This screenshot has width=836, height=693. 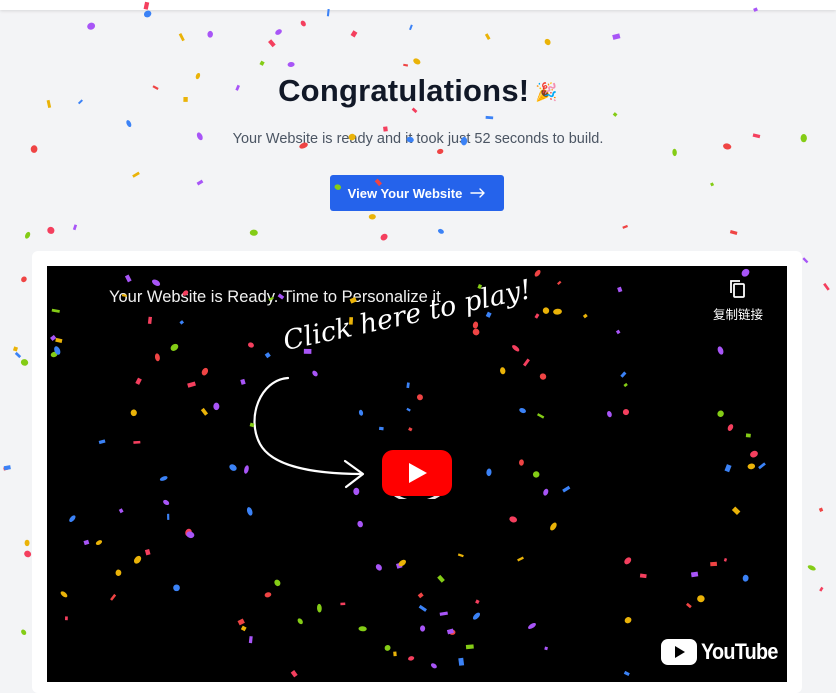 I want to click on copy-link-label: 复制链接, so click(x=737, y=315).